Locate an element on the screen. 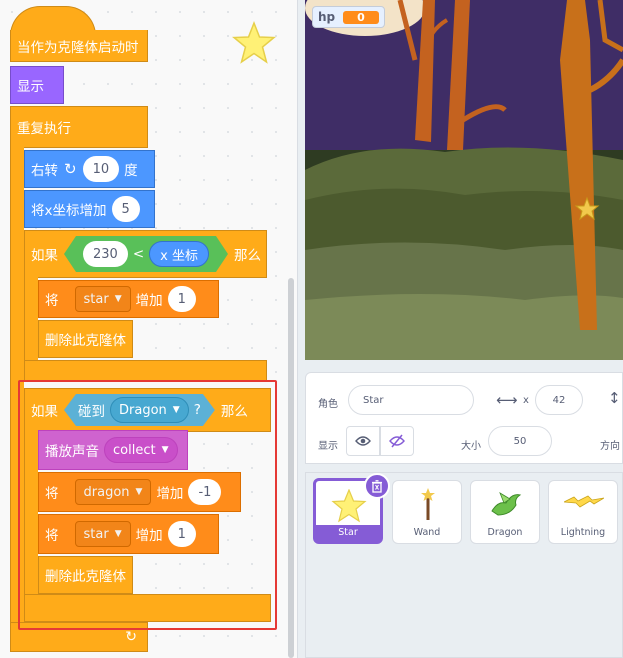 The image size is (623, 658). then-label-1: 那么 is located at coordinates (247, 256).